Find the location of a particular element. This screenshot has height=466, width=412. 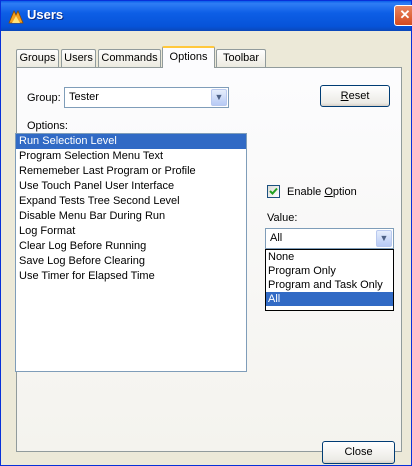

tab-label: Options is located at coordinates (188, 57).